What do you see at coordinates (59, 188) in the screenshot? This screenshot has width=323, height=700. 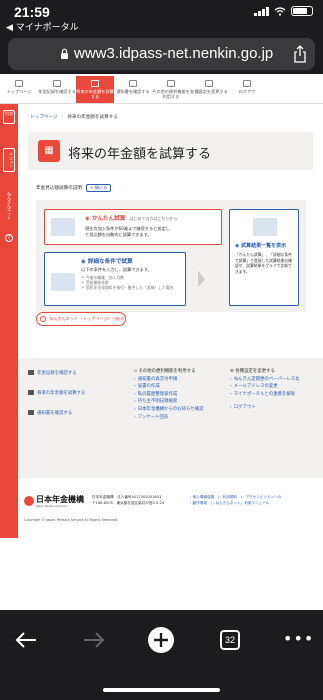 I see `explain-label: 年金見込額試算の説明` at bounding box center [59, 188].